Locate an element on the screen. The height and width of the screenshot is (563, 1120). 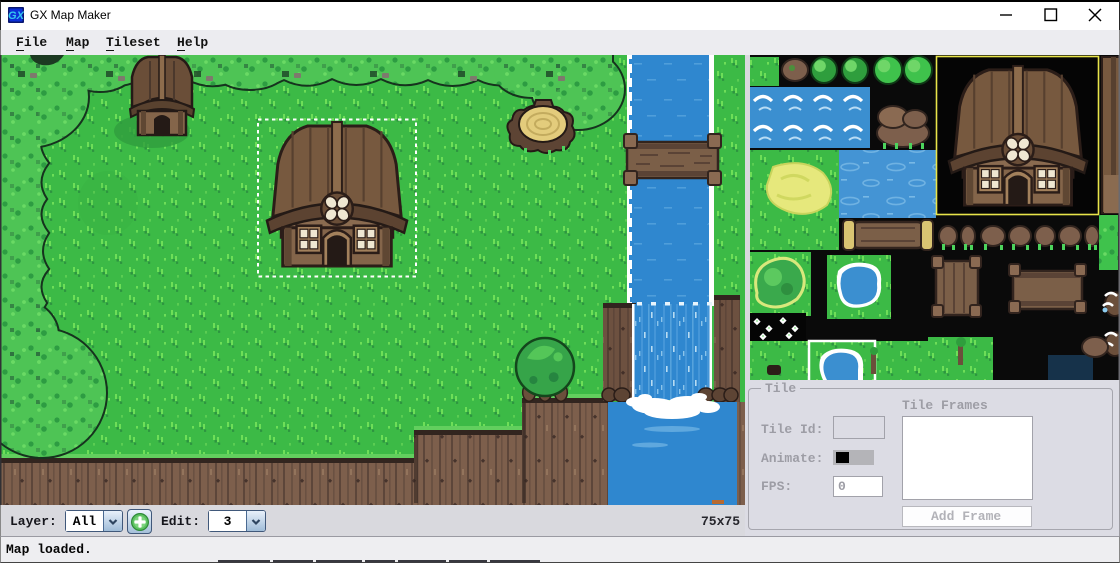
svg-text: GX is located at coordinates (16, 16).